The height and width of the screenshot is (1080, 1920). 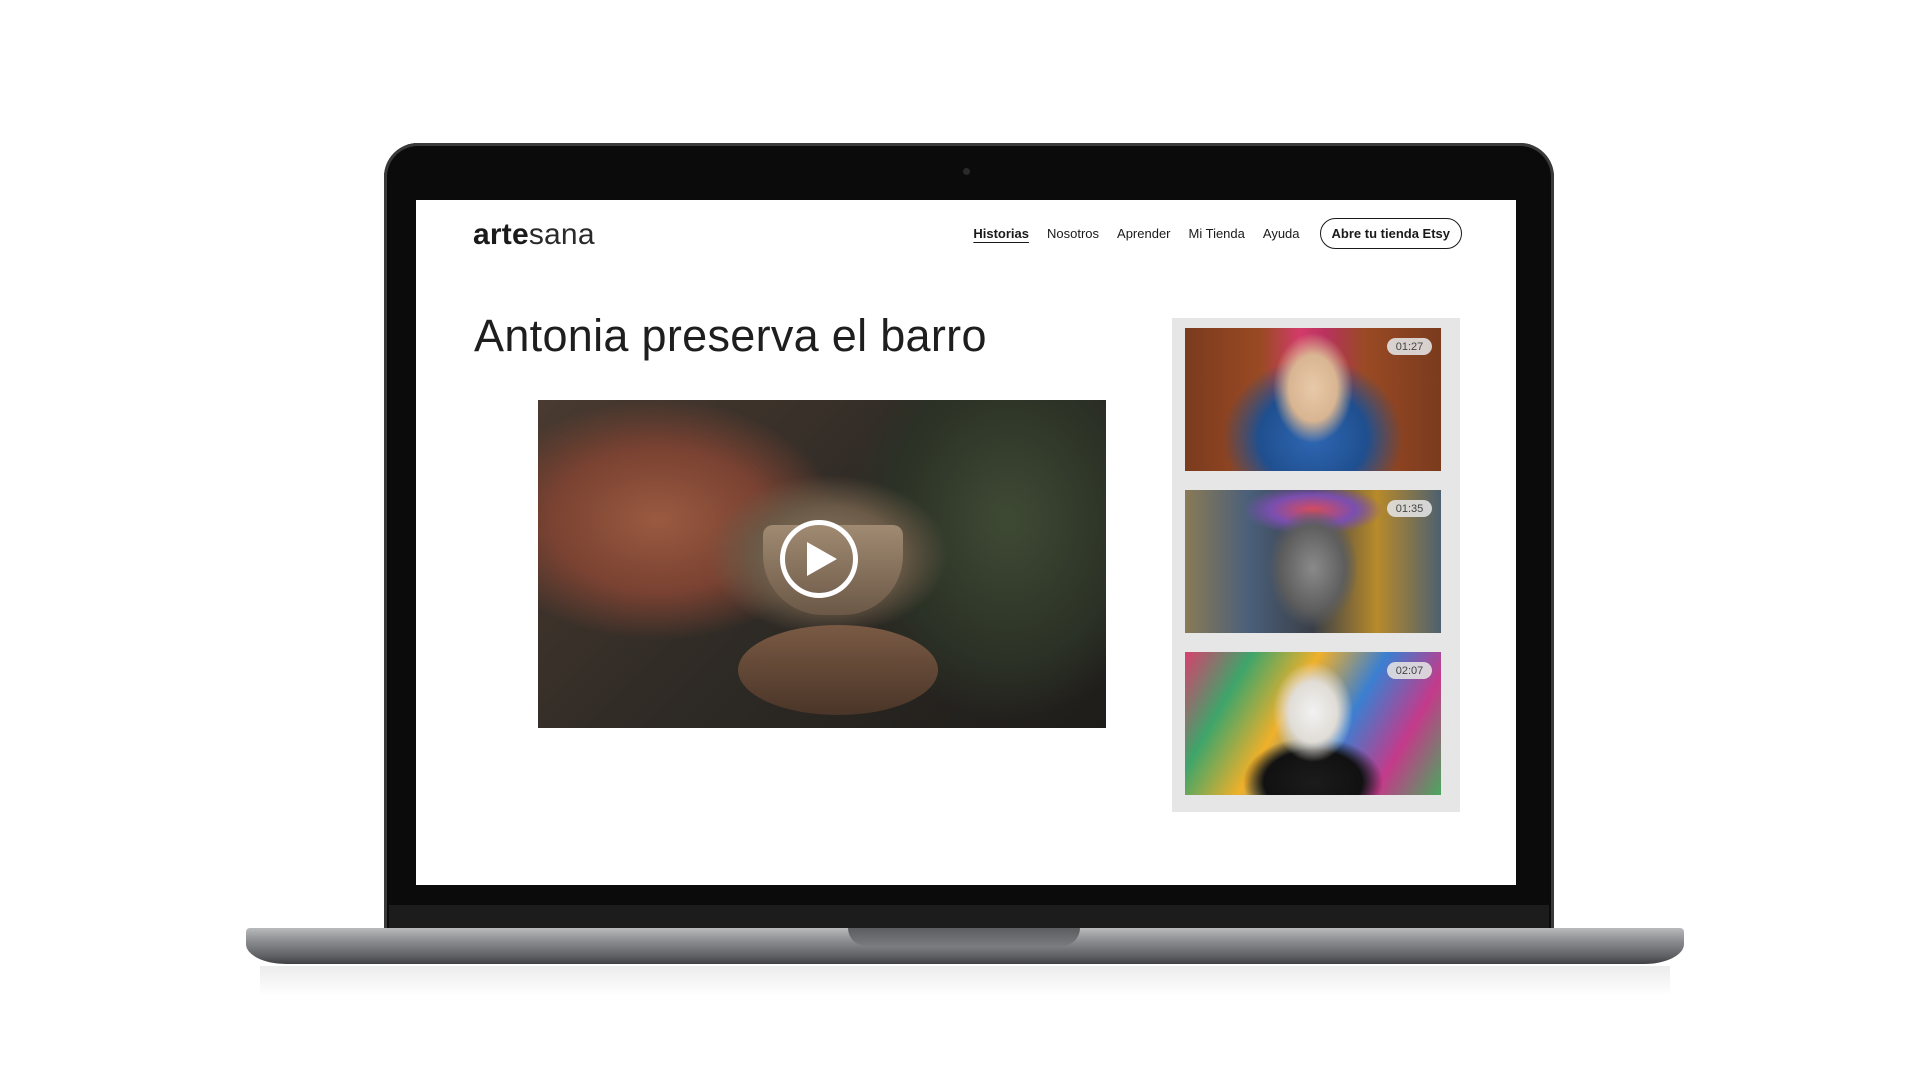 I want to click on duration-badge: 01:27, so click(x=1409, y=346).